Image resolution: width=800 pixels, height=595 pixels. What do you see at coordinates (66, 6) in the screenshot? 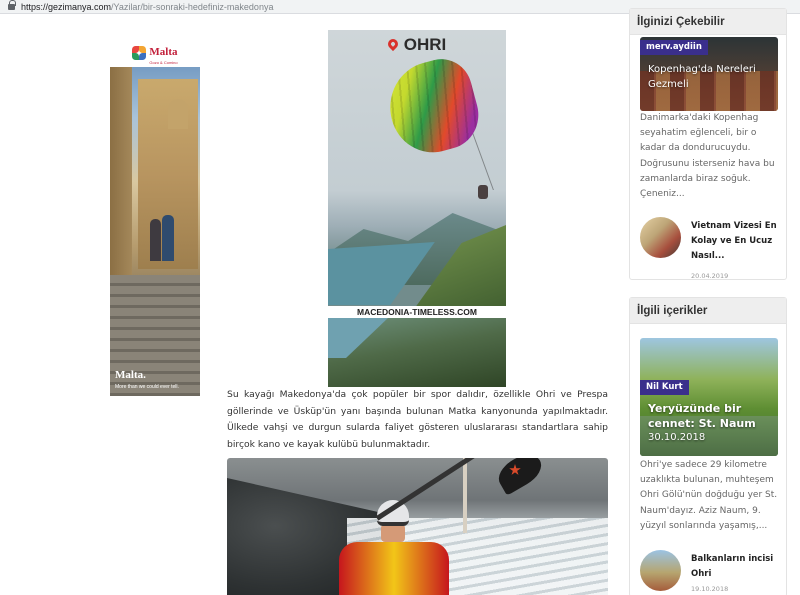
I see `url-host: https://gezimanya.com` at bounding box center [66, 6].